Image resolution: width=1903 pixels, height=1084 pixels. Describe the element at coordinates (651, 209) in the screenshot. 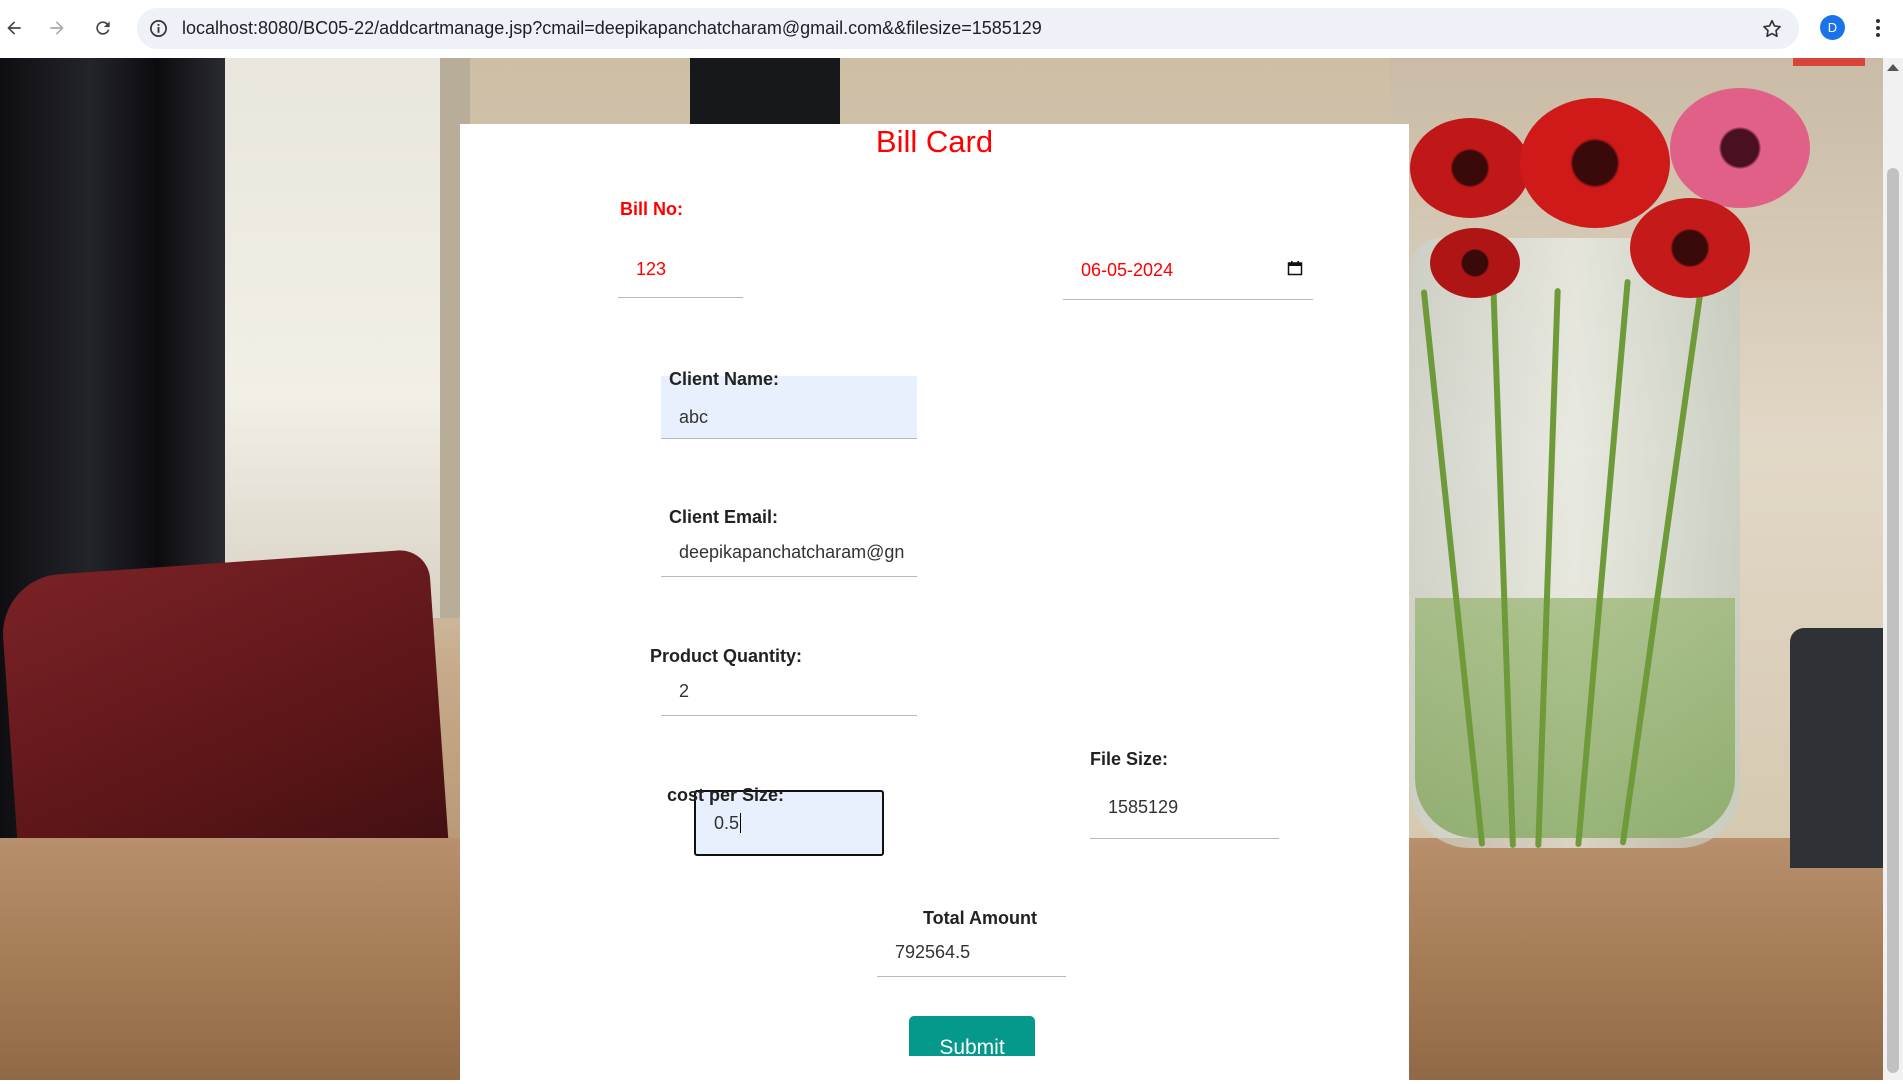

I see `bill-no-label: Bill No:` at that location.